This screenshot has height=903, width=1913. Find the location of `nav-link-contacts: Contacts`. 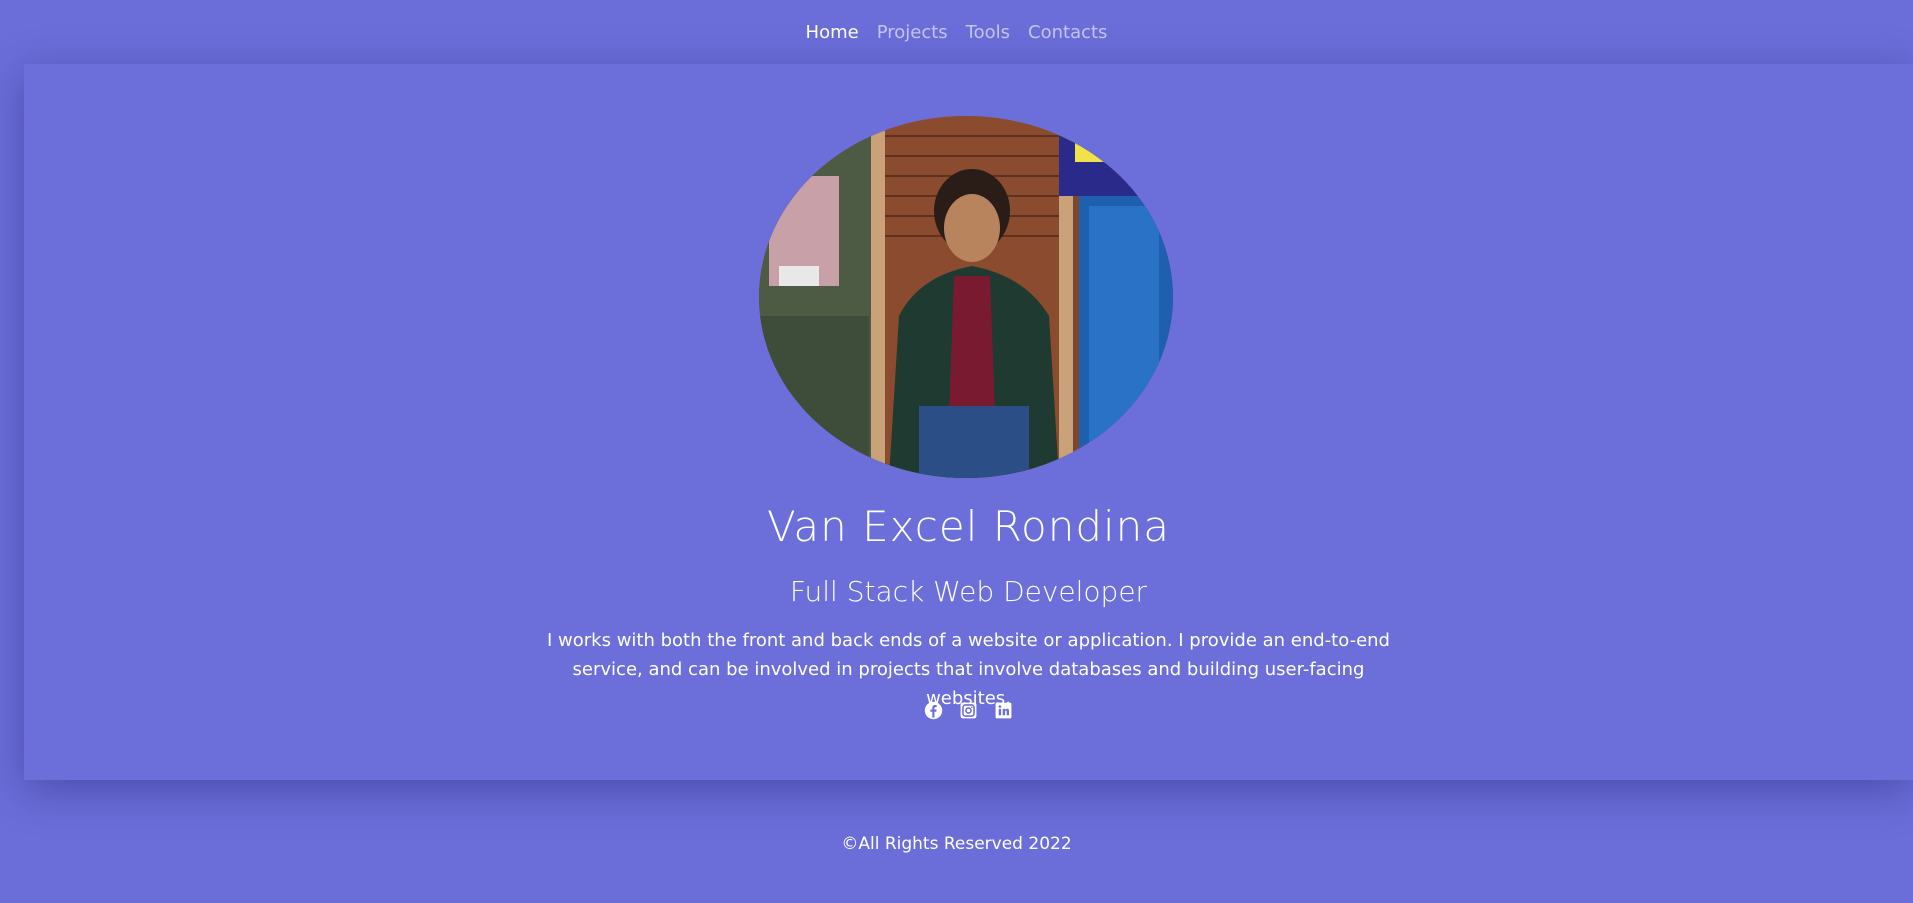

nav-link-contacts: Contacts is located at coordinates (1067, 32).